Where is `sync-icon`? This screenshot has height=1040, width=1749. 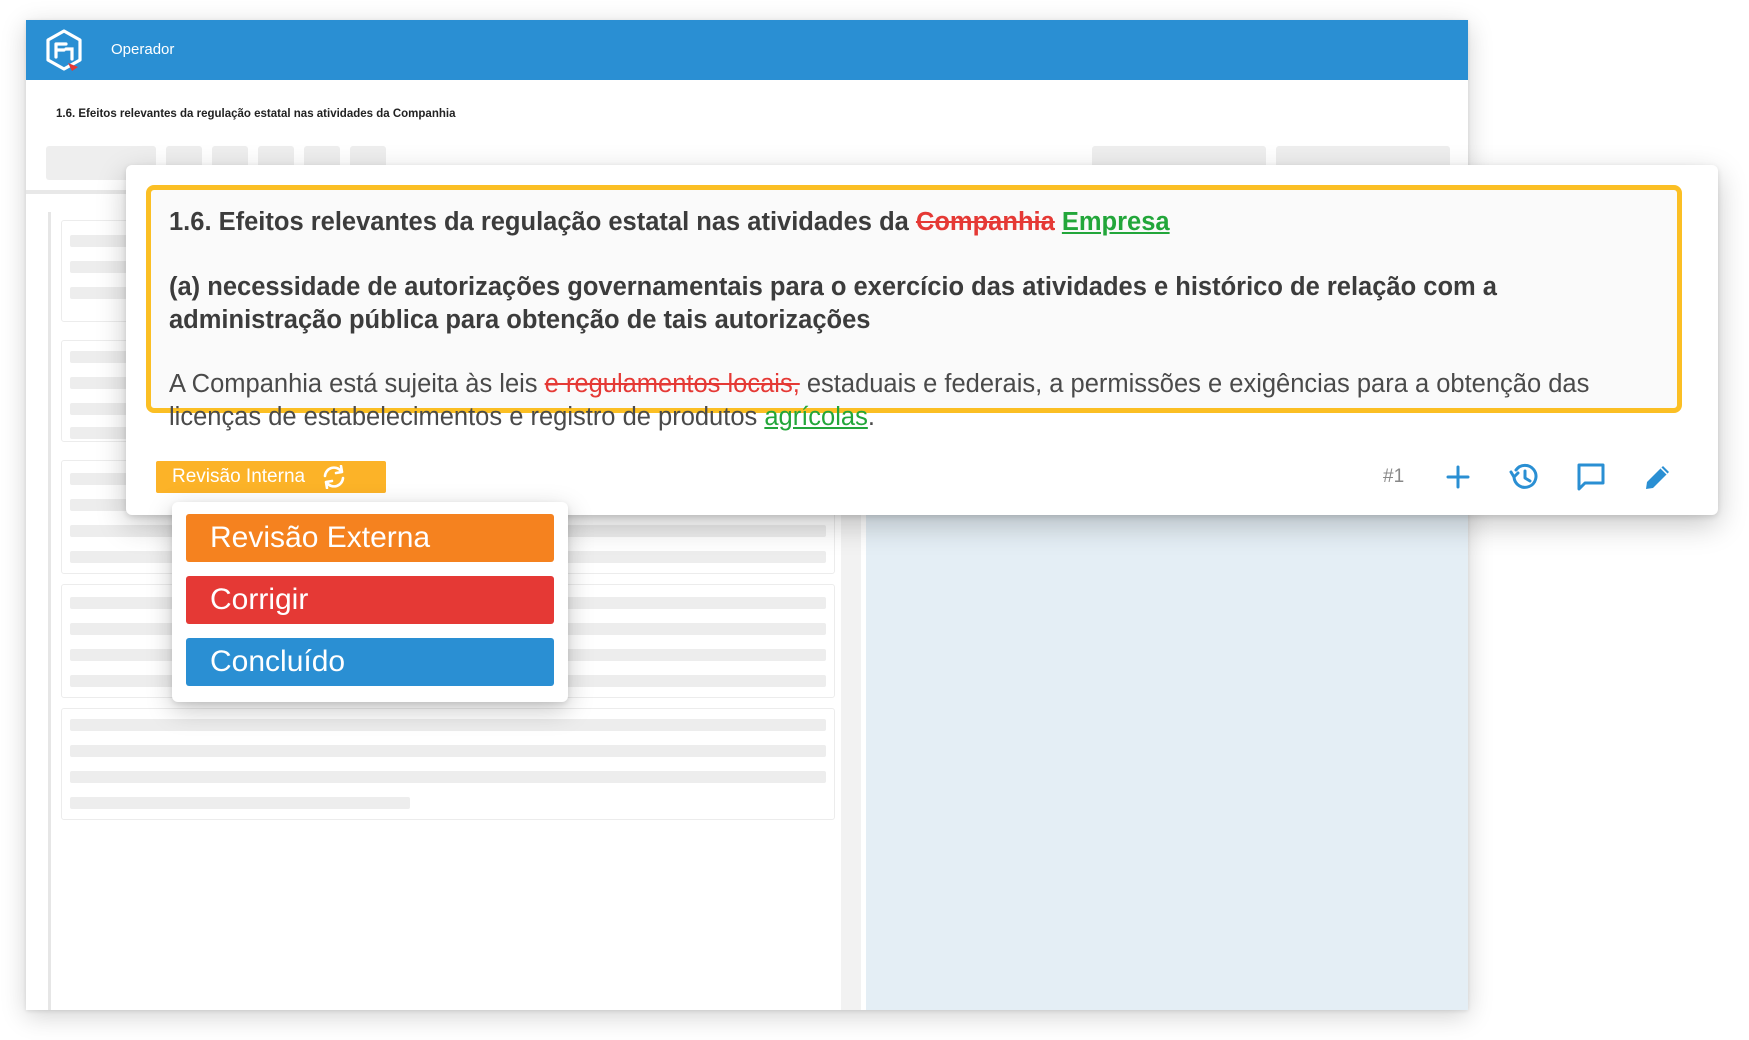
sync-icon is located at coordinates (334, 477).